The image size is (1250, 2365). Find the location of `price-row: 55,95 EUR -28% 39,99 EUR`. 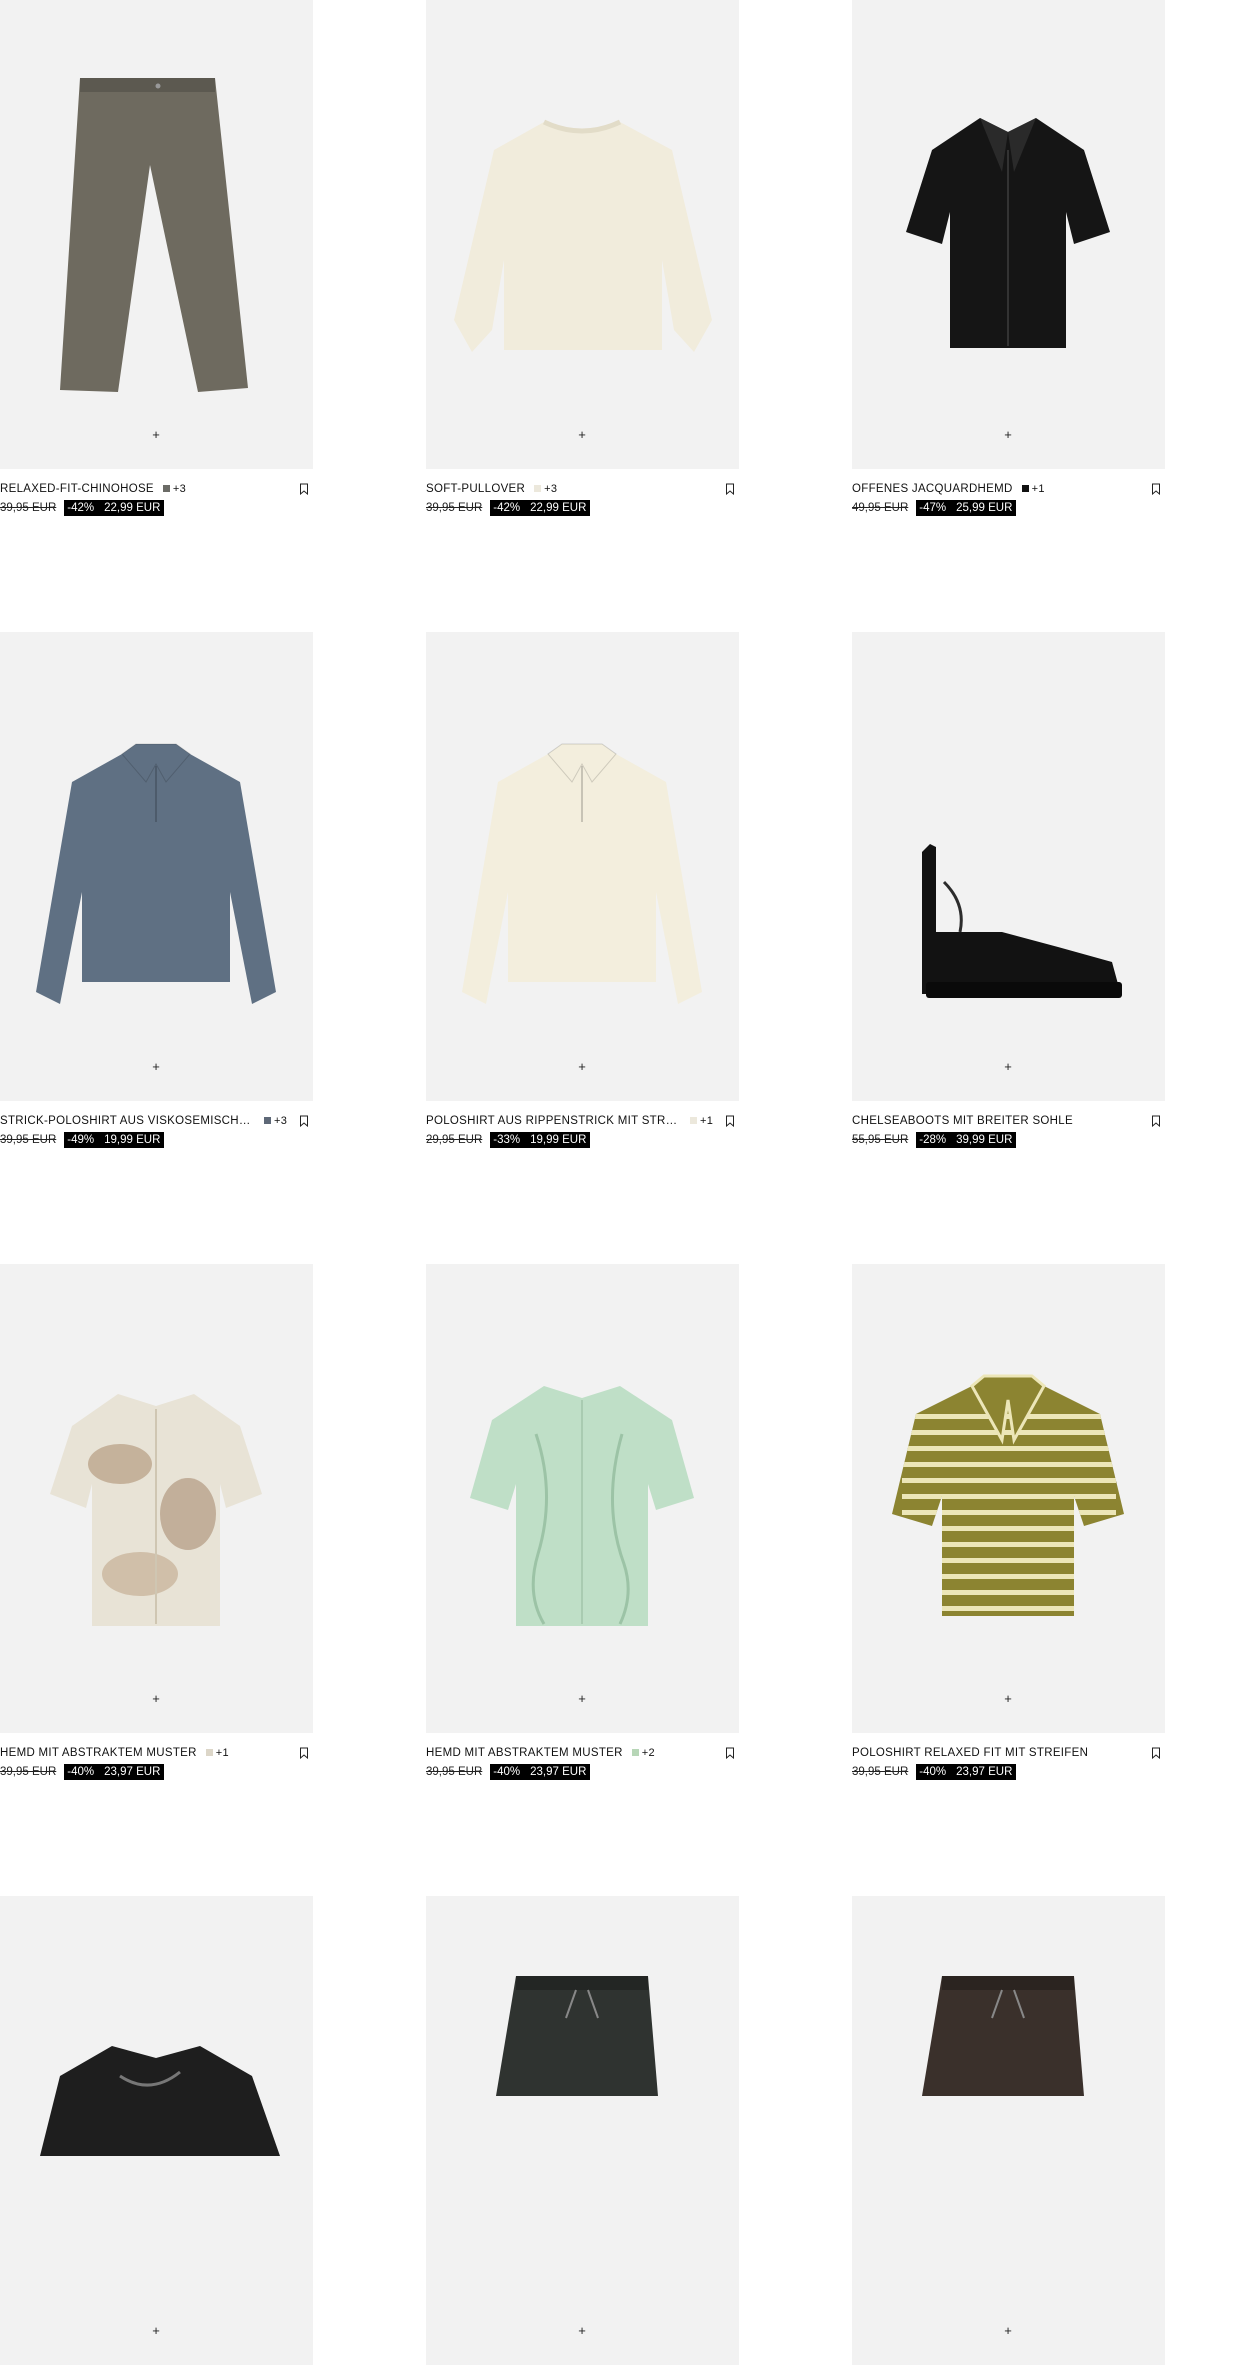

price-row: 55,95 EUR -28% 39,99 EUR is located at coordinates (1008, 1139).